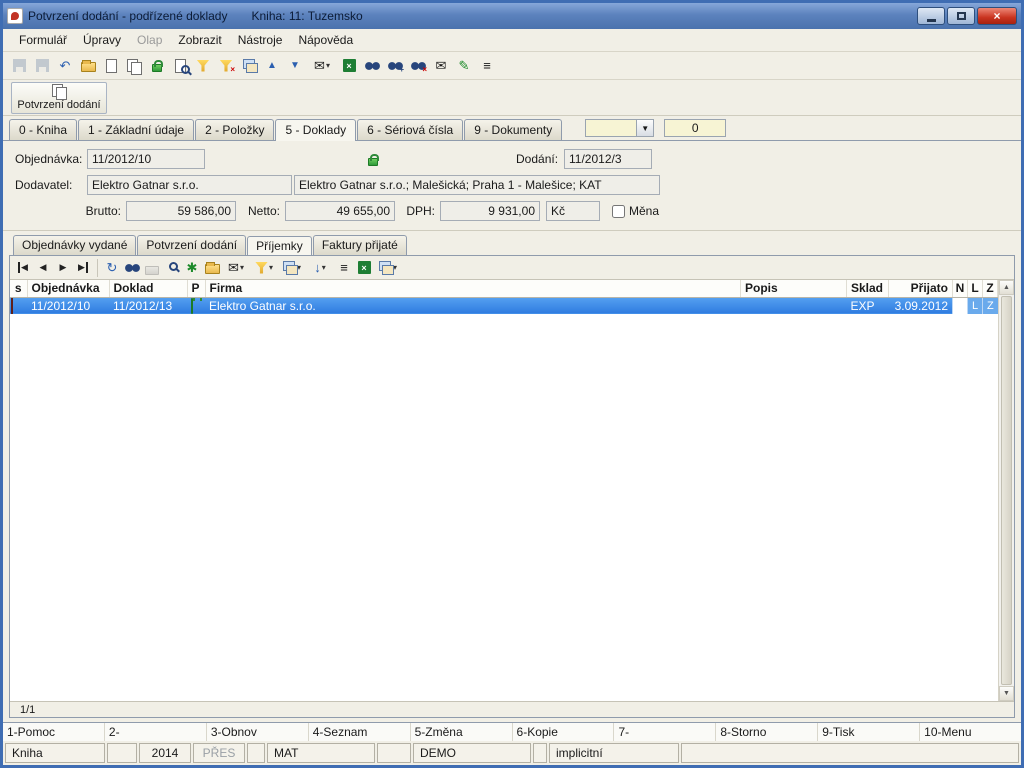 The height and width of the screenshot is (768, 1024). Describe the element at coordinates (172, 268) in the screenshot. I see `zoom-in-button` at that location.